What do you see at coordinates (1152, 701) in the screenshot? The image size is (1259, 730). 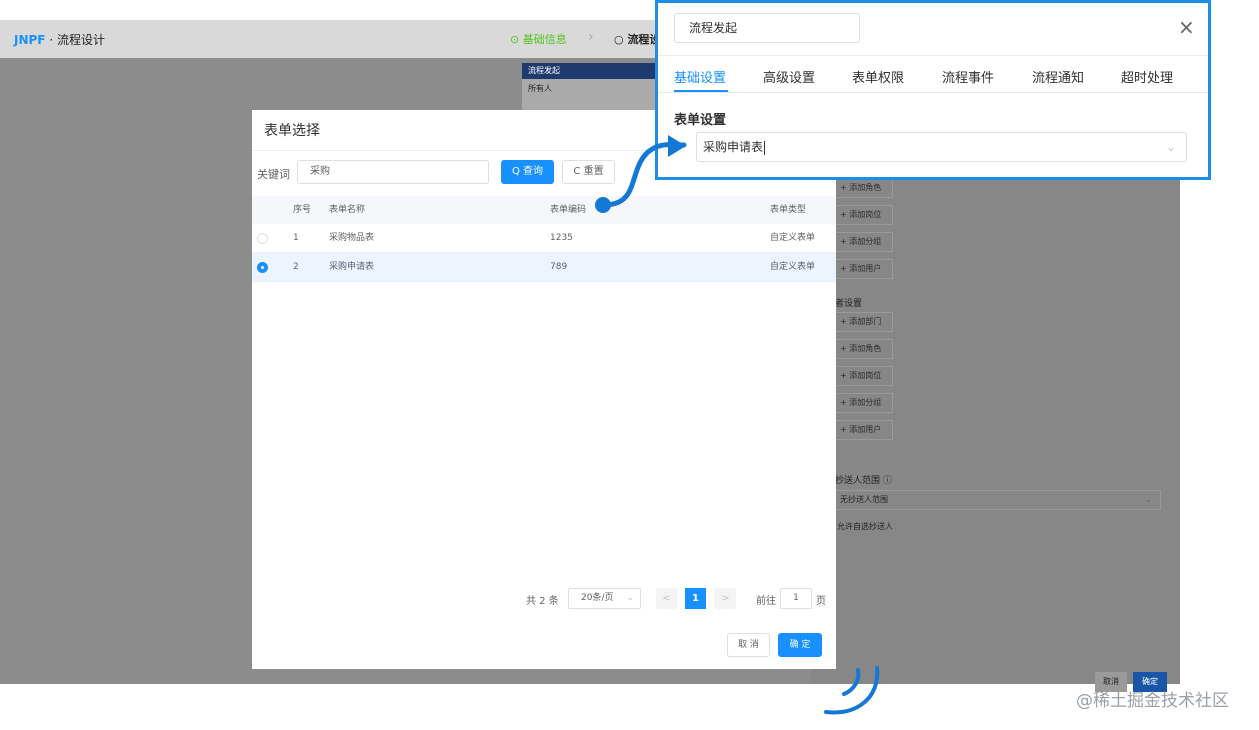 I see `watermark: @稀土掘金技术社区` at bounding box center [1152, 701].